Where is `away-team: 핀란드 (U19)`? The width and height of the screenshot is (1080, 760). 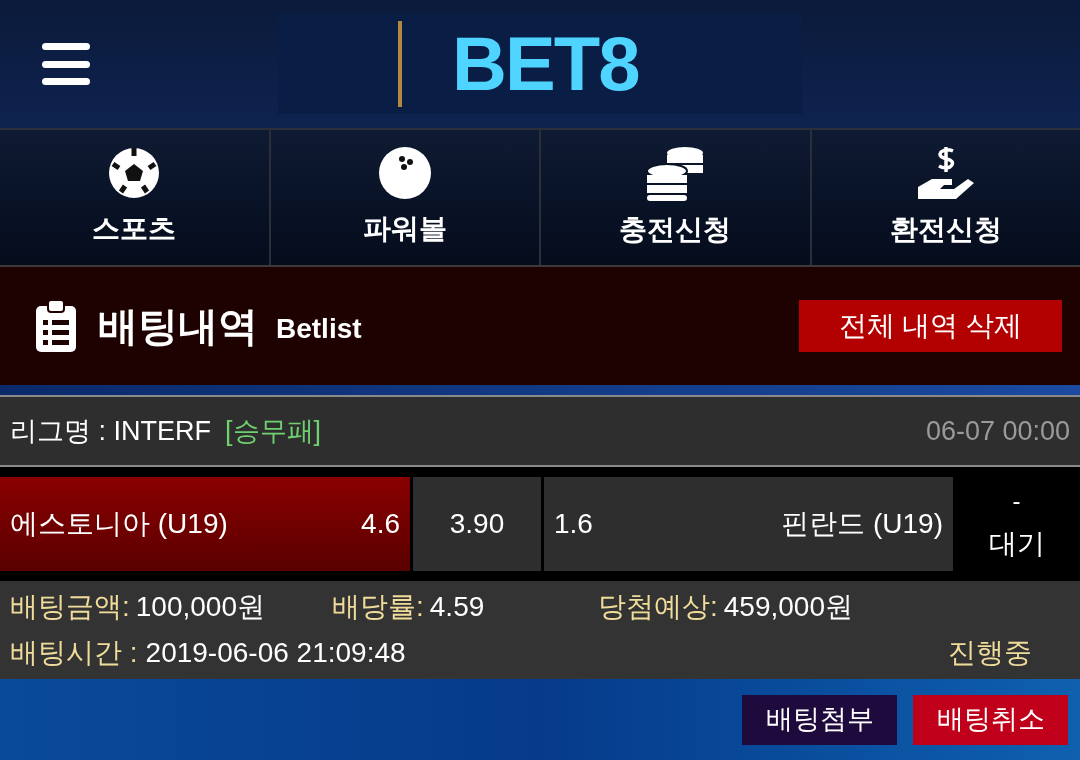
away-team: 핀란드 (U19) is located at coordinates (862, 524).